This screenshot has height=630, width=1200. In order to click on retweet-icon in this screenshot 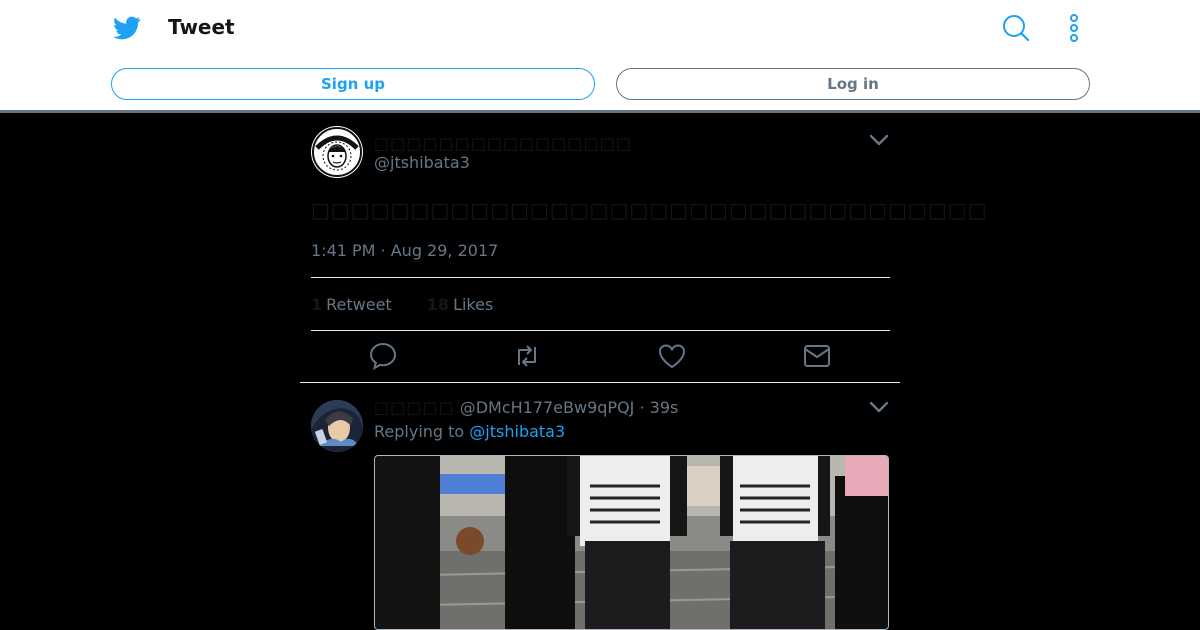, I will do `click(527, 356)`.